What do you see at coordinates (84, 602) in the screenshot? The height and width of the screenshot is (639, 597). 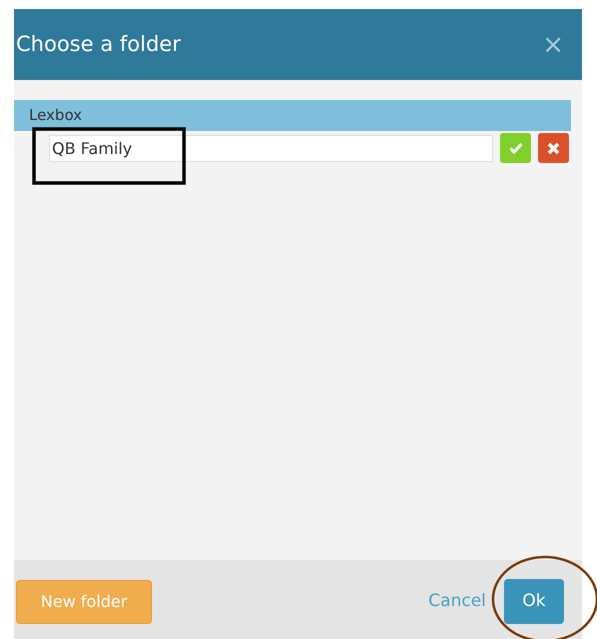 I see `new-folder-button: New folder` at bounding box center [84, 602].